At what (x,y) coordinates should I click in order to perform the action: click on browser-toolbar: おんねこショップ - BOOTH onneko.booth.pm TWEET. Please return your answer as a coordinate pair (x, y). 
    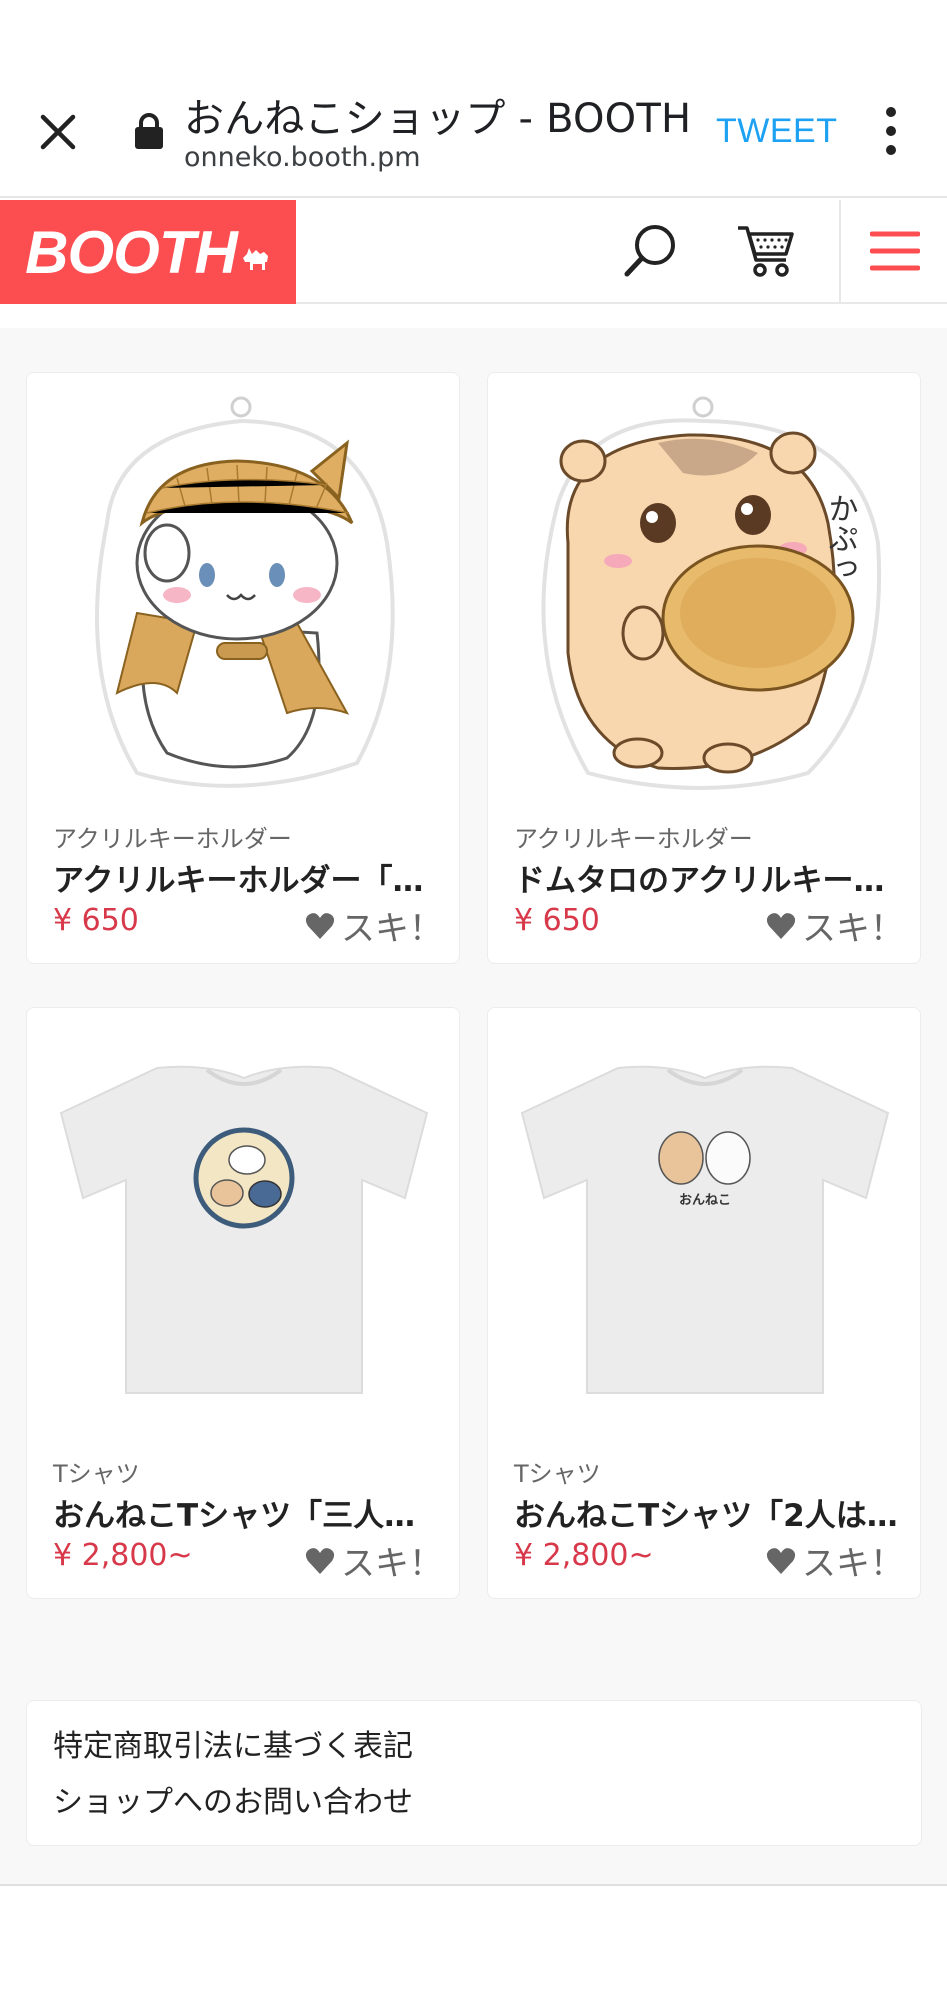
    Looking at the image, I should click on (473, 99).